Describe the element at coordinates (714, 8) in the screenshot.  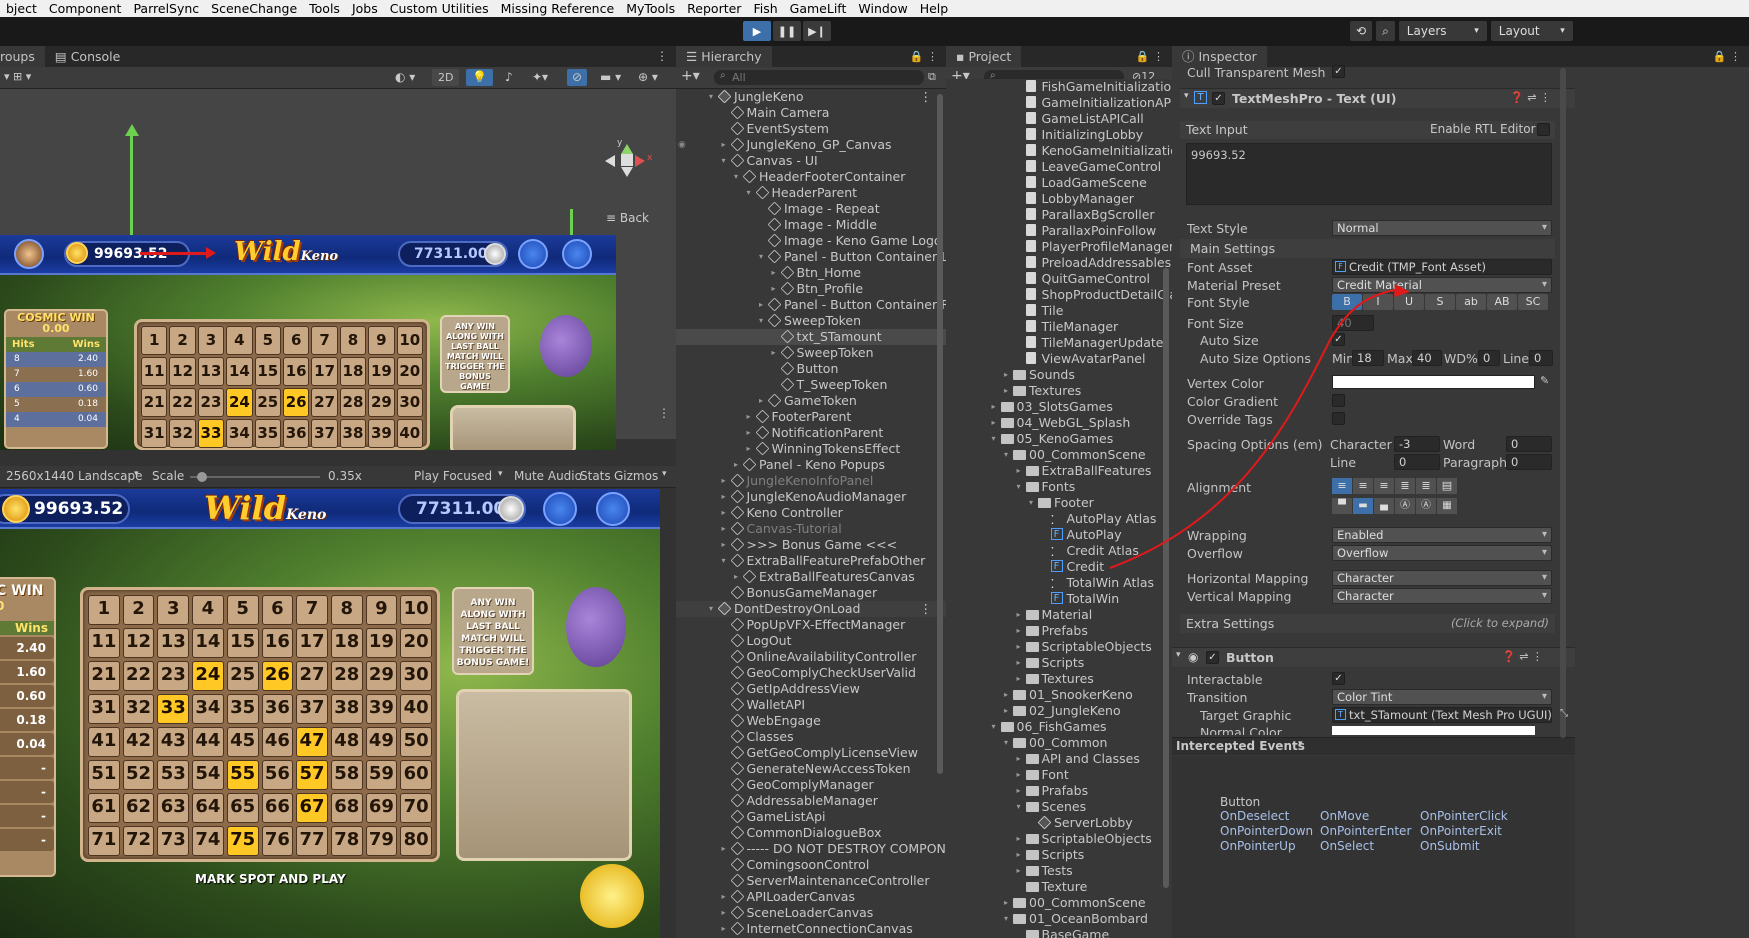
I see `menu-item-reporter: Reporter` at that location.